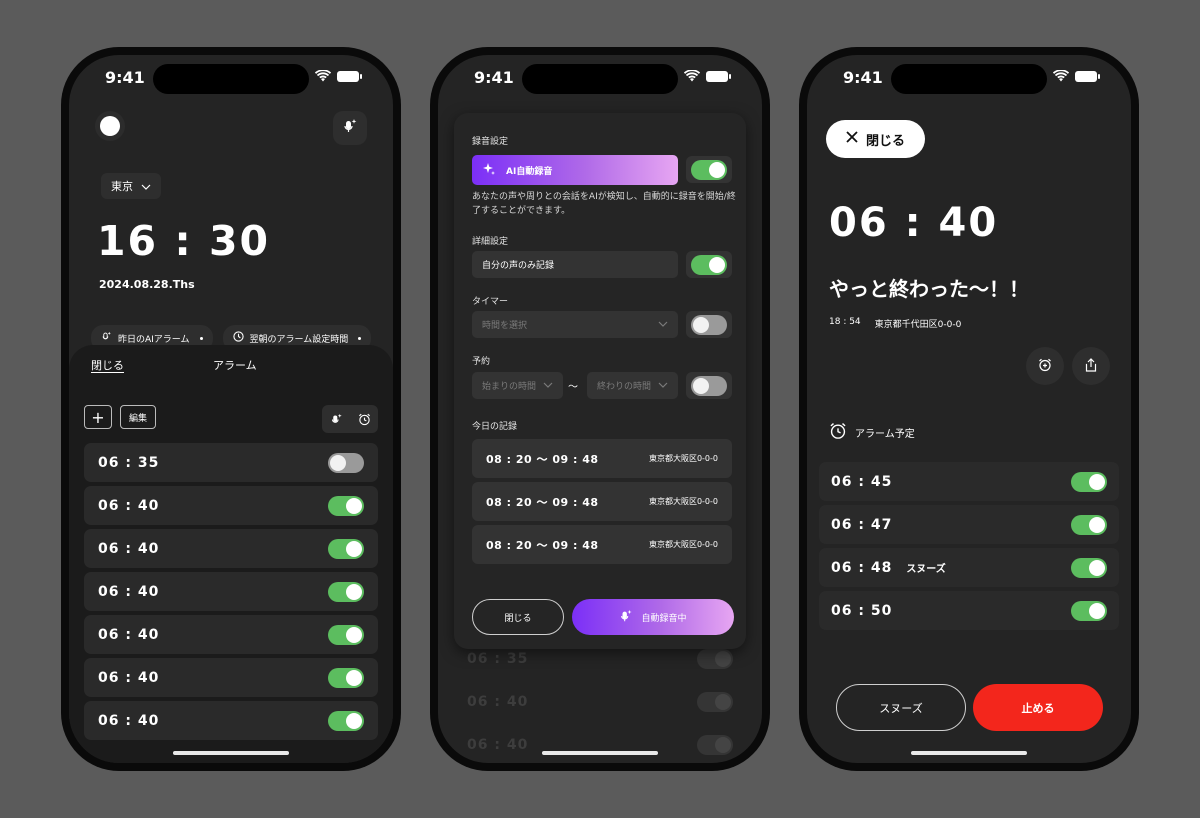  Describe the element at coordinates (146, 186) in the screenshot. I see `chevron-down-icon` at that location.